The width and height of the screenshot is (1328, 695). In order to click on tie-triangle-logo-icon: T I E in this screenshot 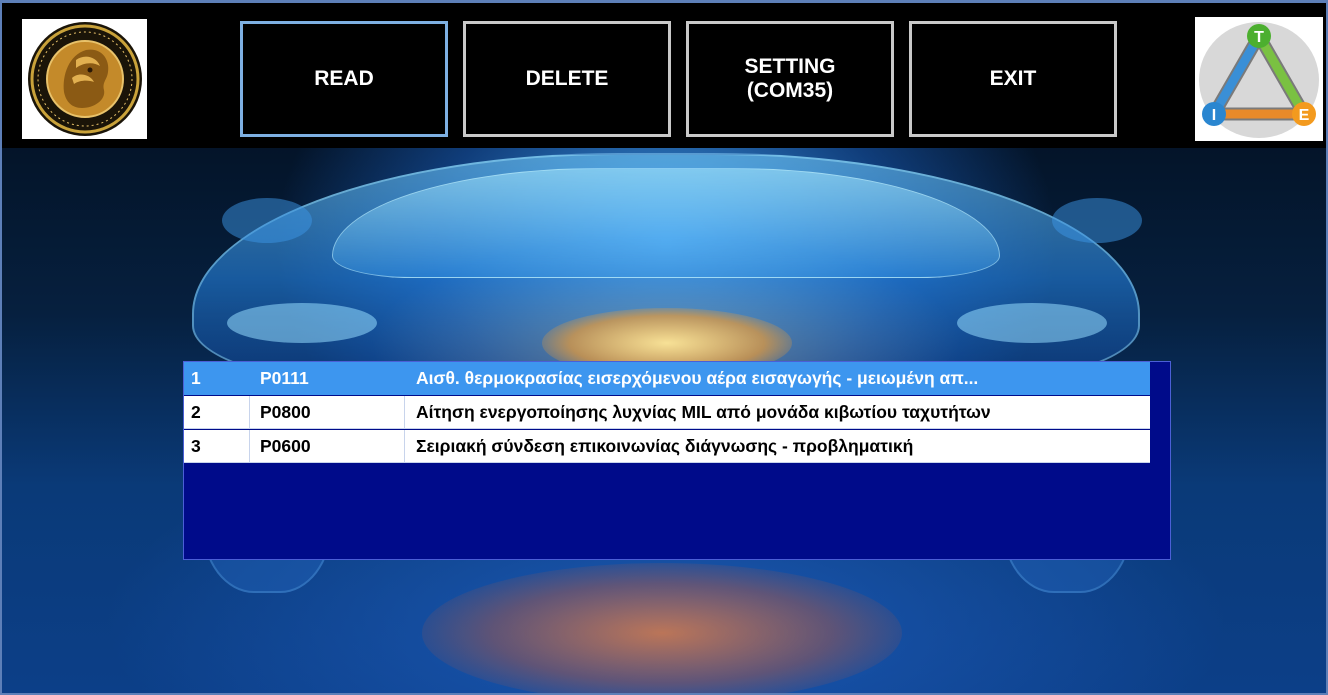, I will do `click(1259, 80)`.